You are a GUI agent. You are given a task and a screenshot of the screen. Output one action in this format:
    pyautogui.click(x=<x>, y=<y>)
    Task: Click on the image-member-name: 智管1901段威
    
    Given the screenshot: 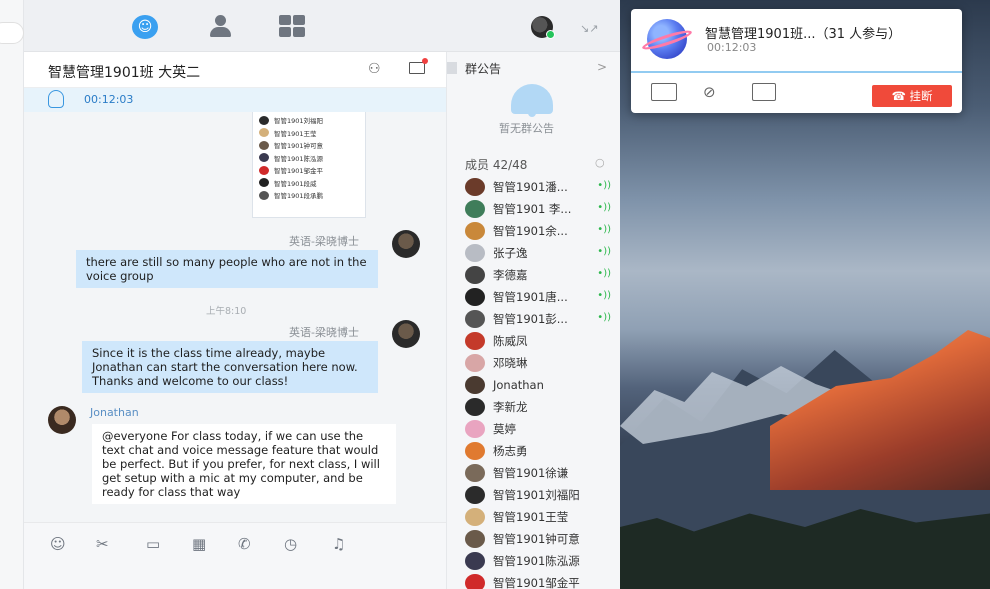 What is the action you would take?
    pyautogui.click(x=295, y=183)
    